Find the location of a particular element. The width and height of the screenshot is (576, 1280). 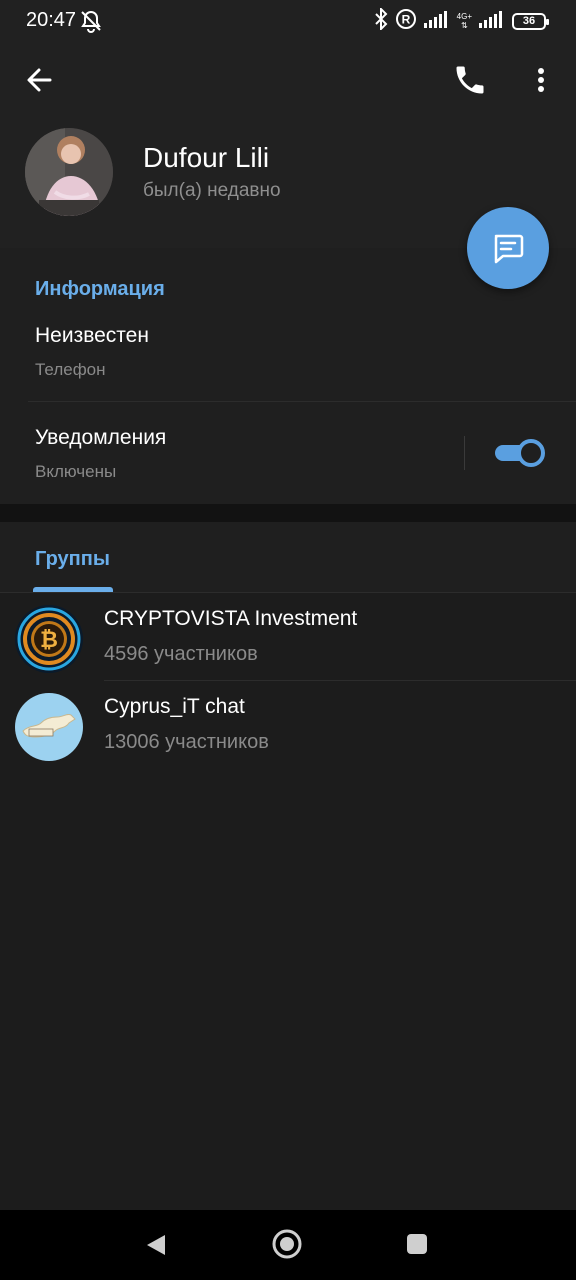

section-gap is located at coordinates (288, 513).